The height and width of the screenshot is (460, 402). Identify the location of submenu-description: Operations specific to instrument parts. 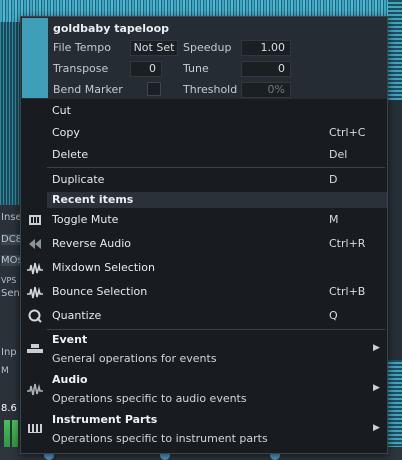
(160, 438).